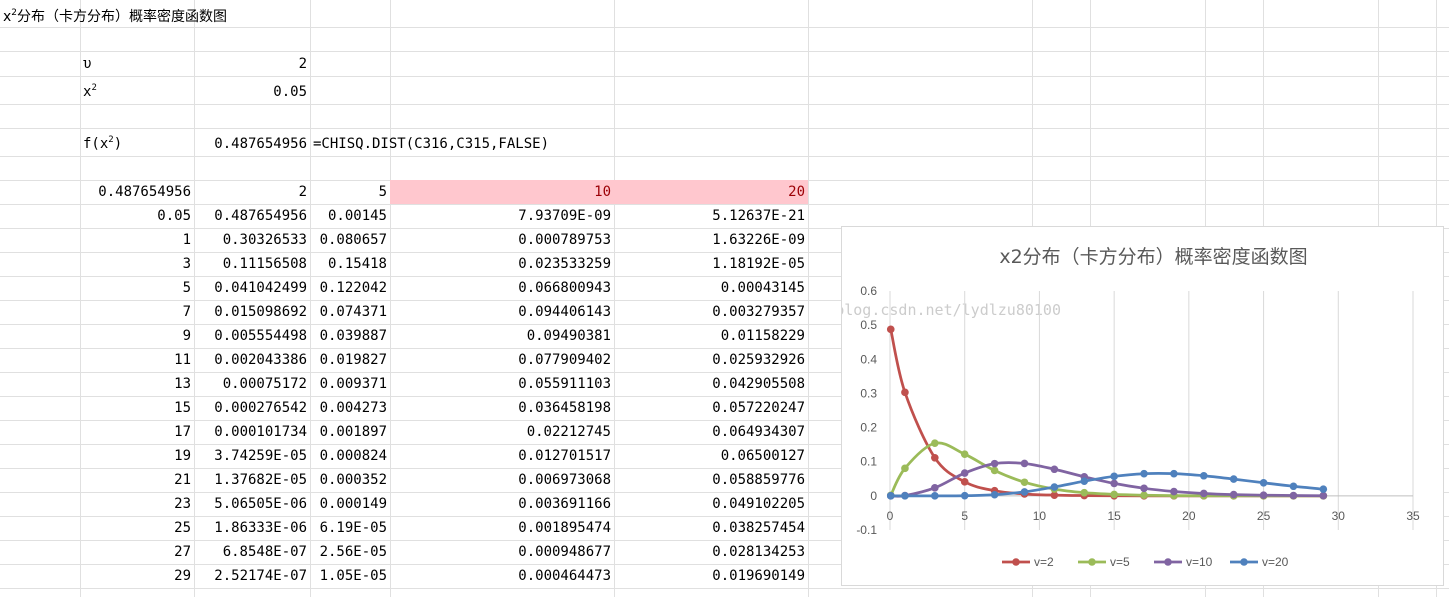 This screenshot has width=1449, height=597. I want to click on table-cell: 0.00145, so click(350, 216).